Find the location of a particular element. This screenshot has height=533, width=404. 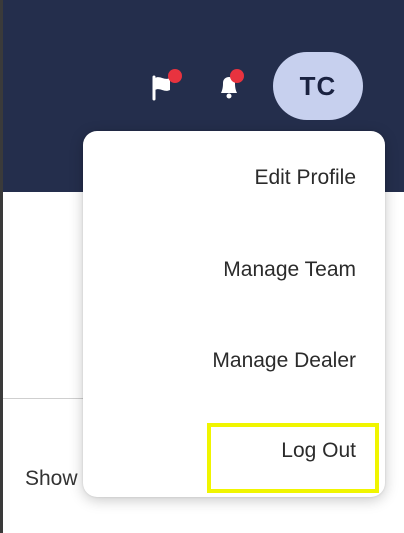

flag-icon is located at coordinates (168, 87).